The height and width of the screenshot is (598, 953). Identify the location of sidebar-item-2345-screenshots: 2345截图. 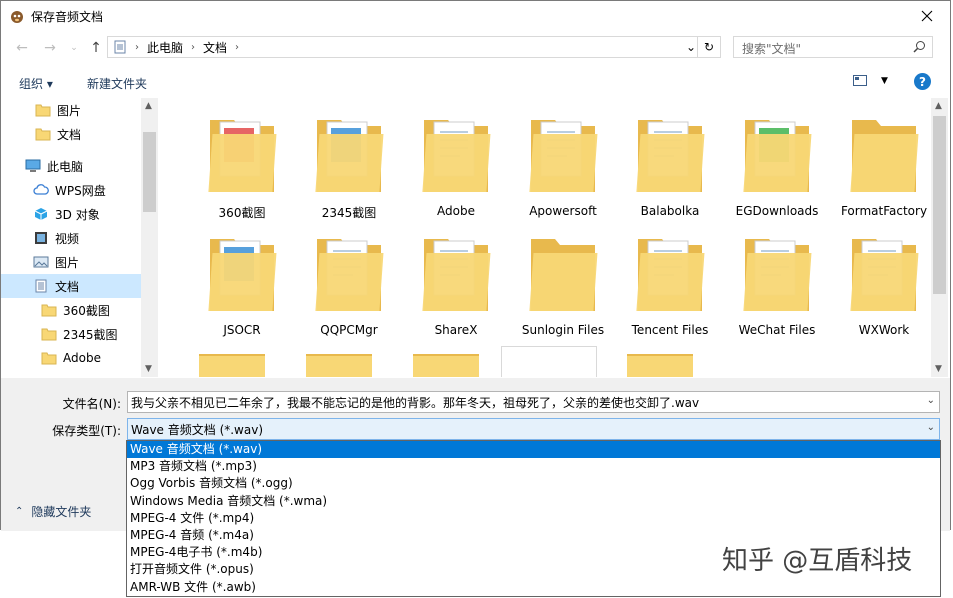
(80, 334).